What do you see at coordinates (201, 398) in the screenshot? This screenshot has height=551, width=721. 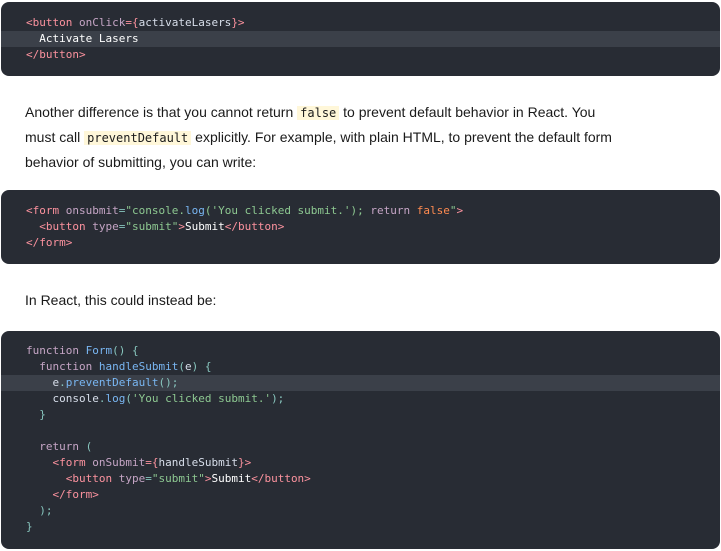 I see `code-token: 'You clicked submit.'` at bounding box center [201, 398].